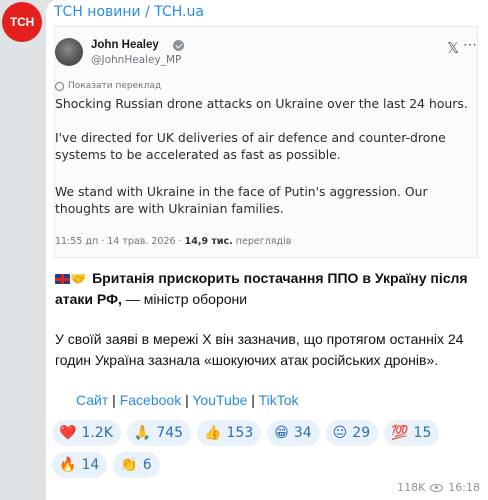  What do you see at coordinates (411, 487) in the screenshot?
I see `views-count: 118K` at bounding box center [411, 487].